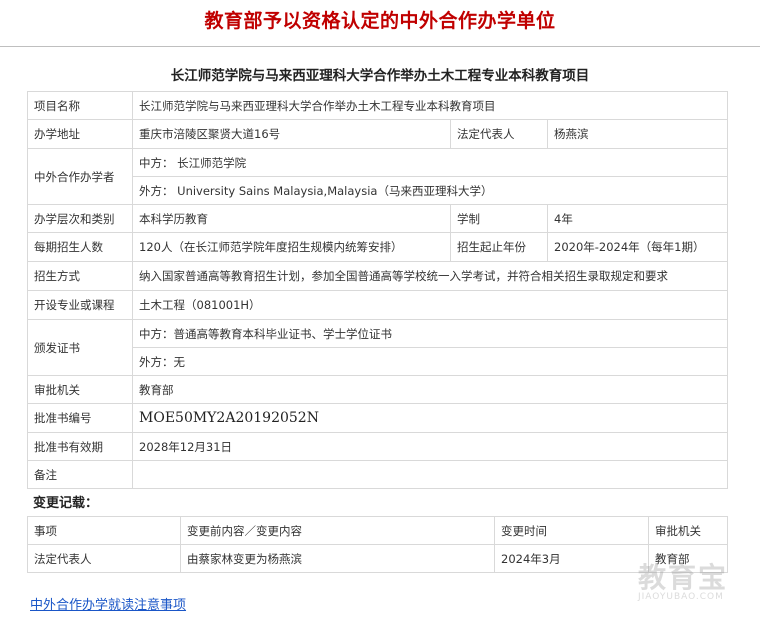 Image resolution: width=770 pixels, height=628 pixels. I want to click on change-header-item: 事项, so click(104, 530).